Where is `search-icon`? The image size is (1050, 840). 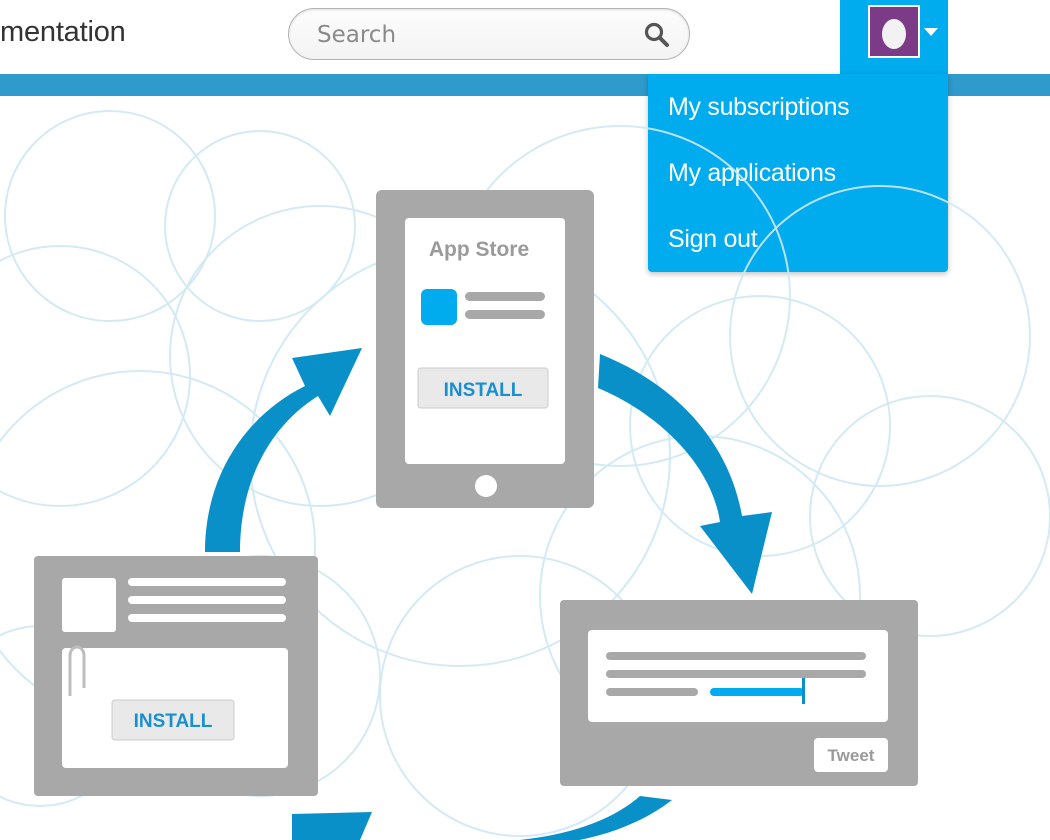 search-icon is located at coordinates (657, 35).